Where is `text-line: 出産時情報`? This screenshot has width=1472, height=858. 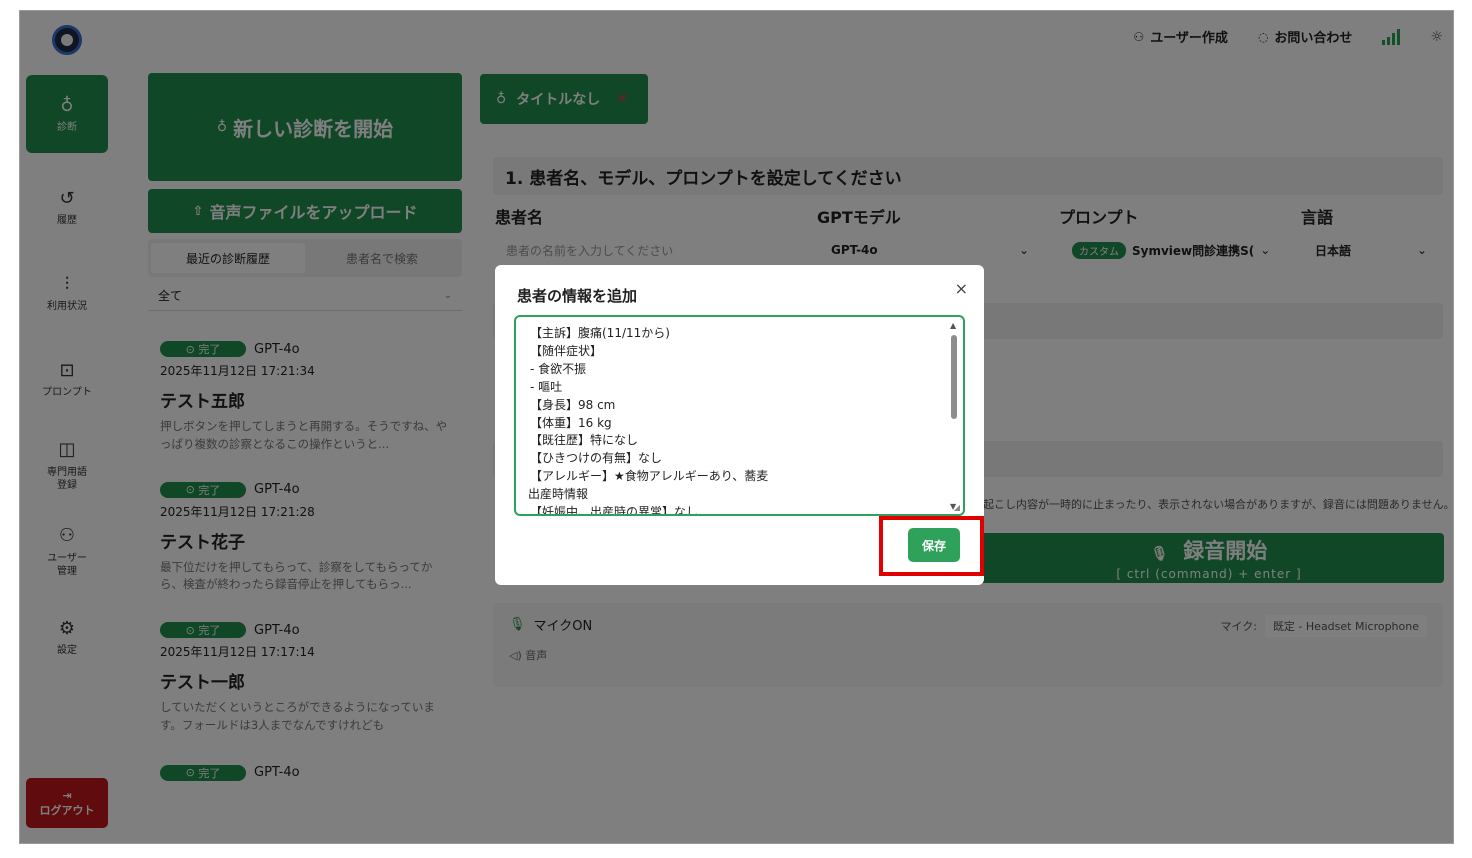
text-line: 出産時情報 is located at coordinates (558, 494).